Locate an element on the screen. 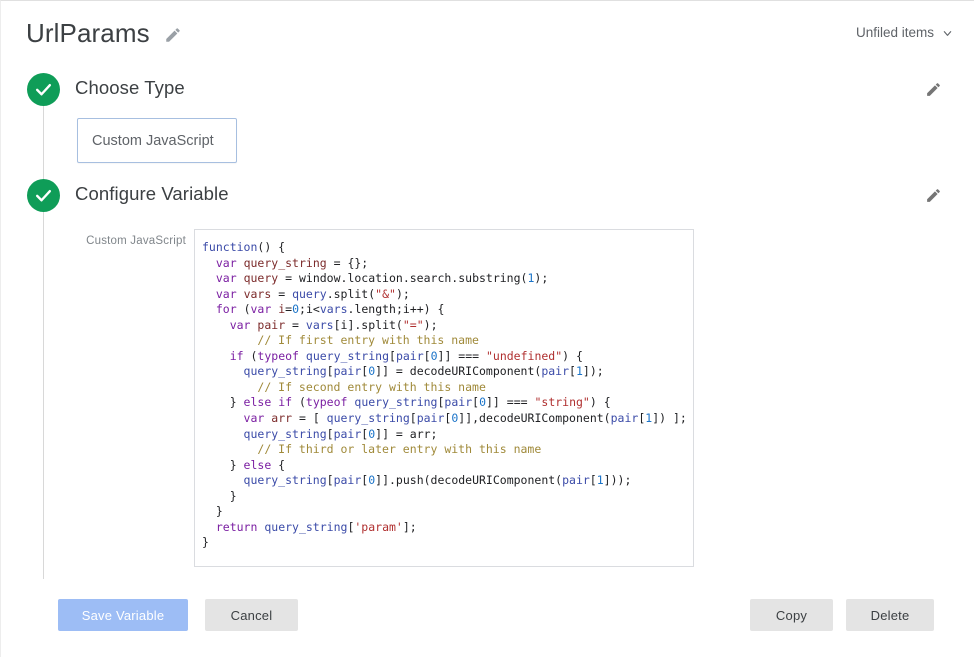 The height and width of the screenshot is (657, 974). delete-button: Delete is located at coordinates (890, 615).